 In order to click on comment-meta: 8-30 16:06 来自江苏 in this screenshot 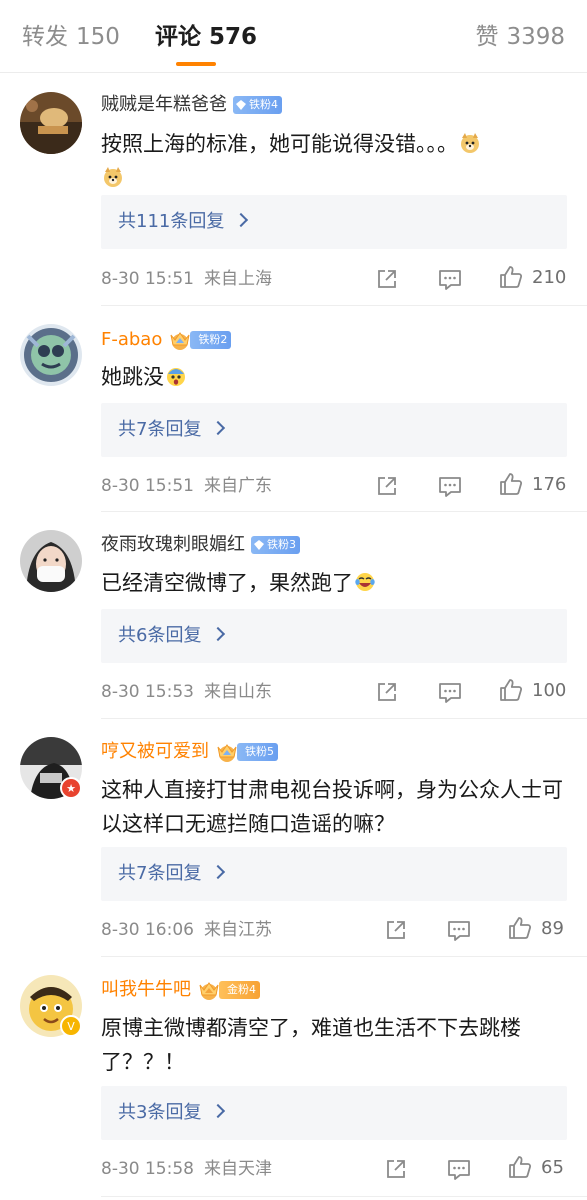, I will do `click(186, 930)`.